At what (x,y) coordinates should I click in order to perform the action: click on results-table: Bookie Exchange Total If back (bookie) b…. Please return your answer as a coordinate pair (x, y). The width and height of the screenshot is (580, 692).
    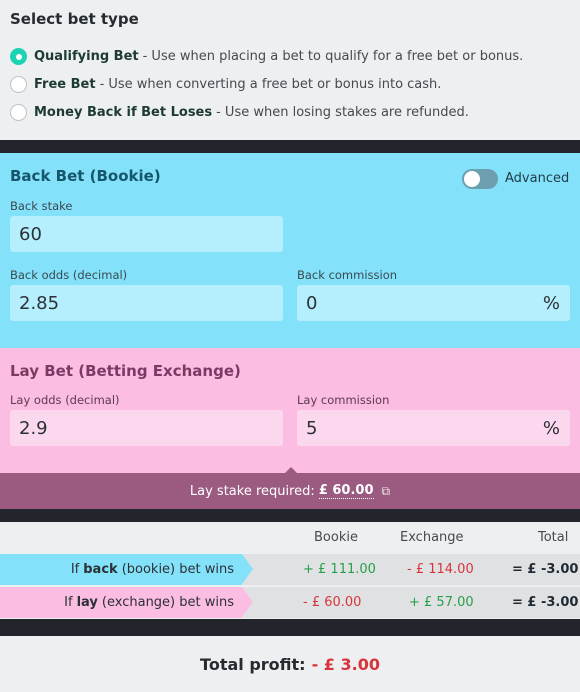
    Looking at the image, I should click on (290, 570).